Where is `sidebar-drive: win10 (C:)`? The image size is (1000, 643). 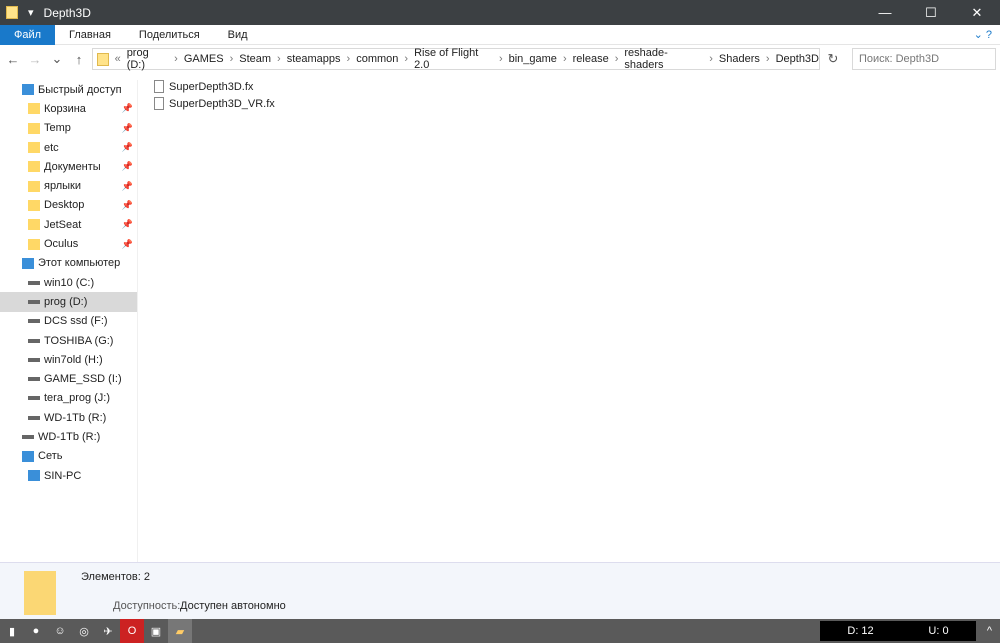
sidebar-drive: win10 (C:) is located at coordinates (68, 282).